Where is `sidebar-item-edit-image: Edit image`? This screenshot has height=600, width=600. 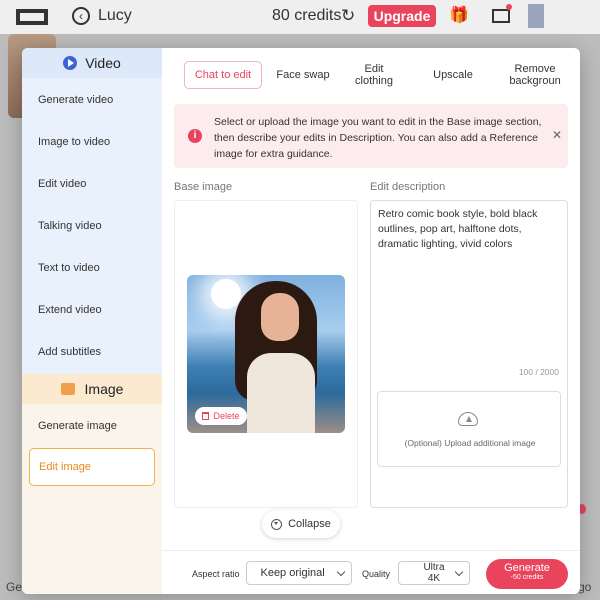 sidebar-item-edit-image: Edit image is located at coordinates (92, 467).